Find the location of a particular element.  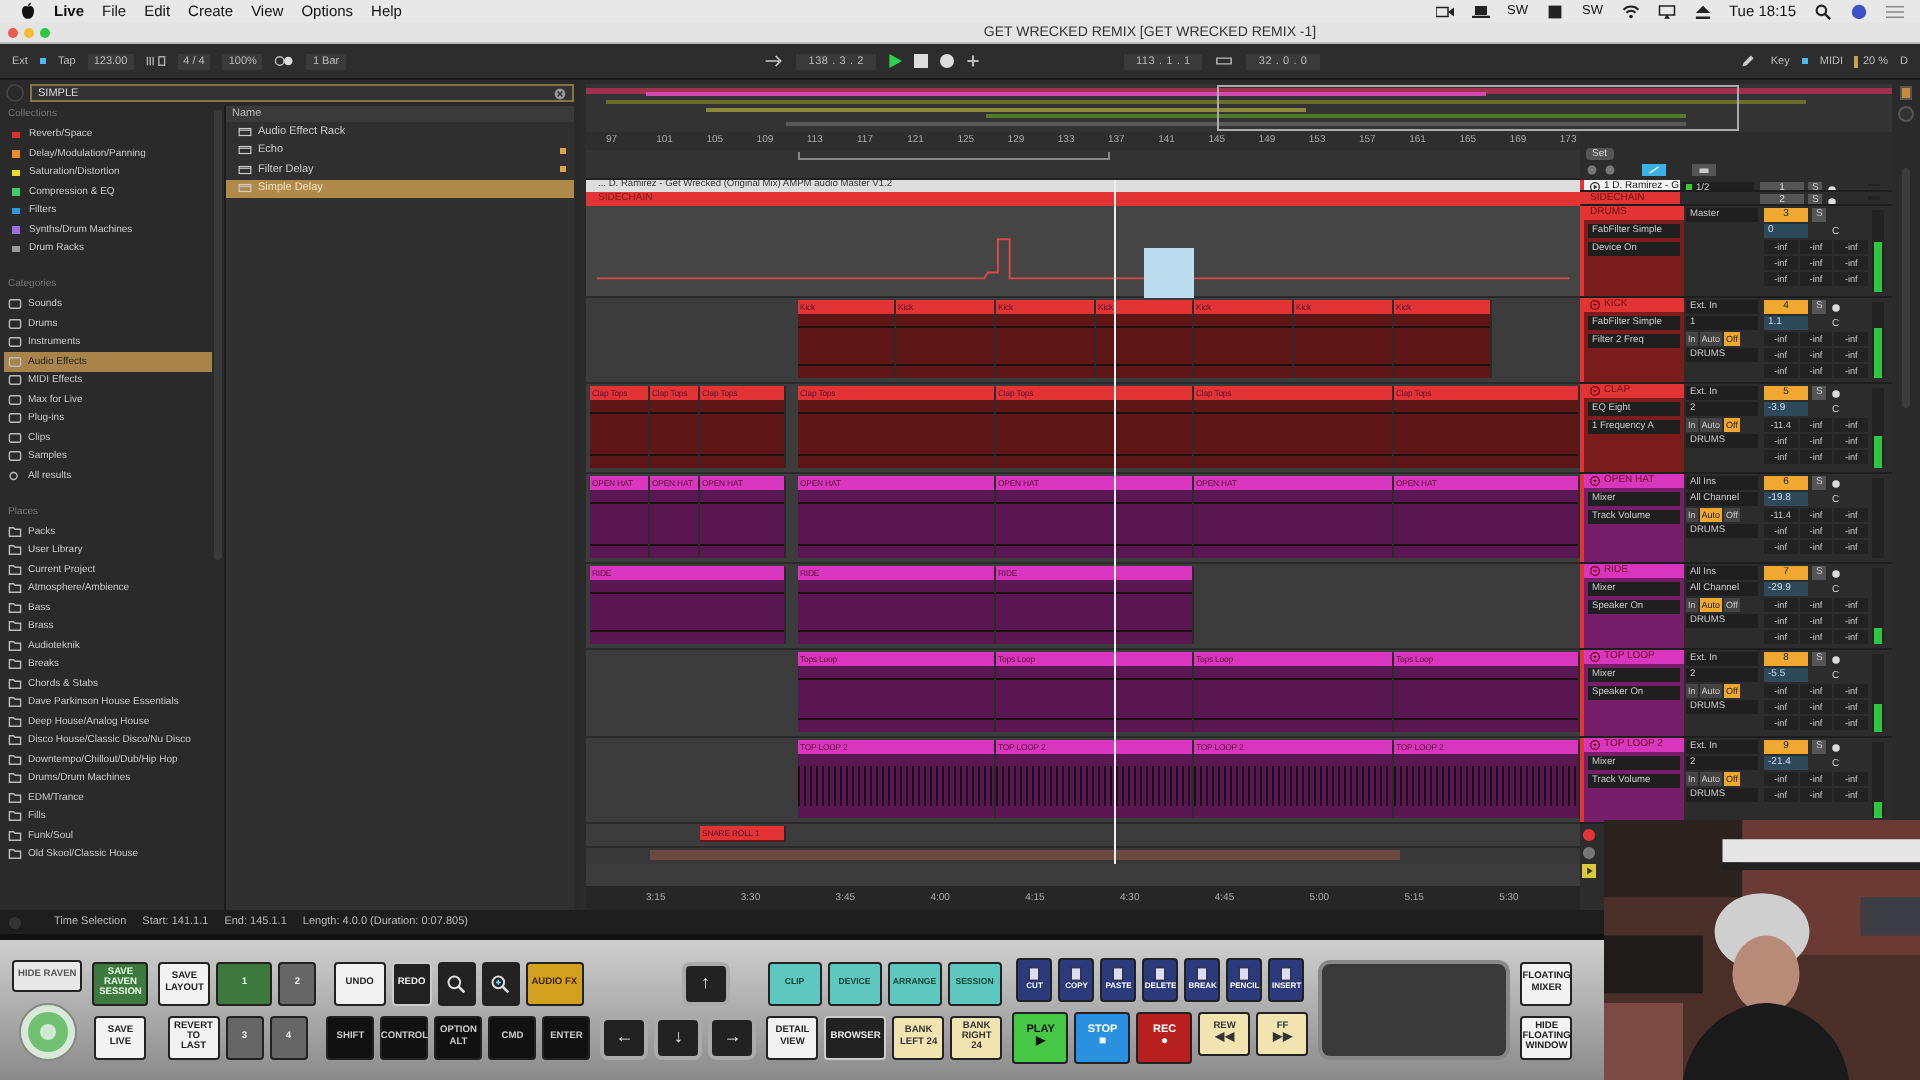

follow-icon is located at coordinates (774, 61).